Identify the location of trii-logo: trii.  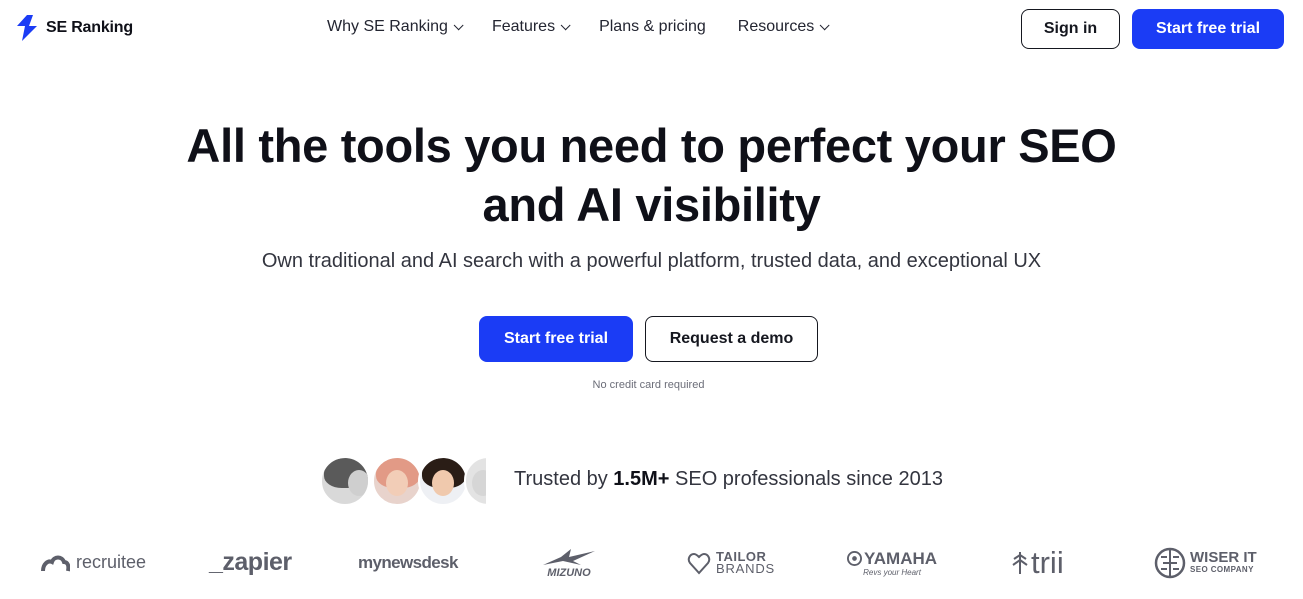
(1038, 562).